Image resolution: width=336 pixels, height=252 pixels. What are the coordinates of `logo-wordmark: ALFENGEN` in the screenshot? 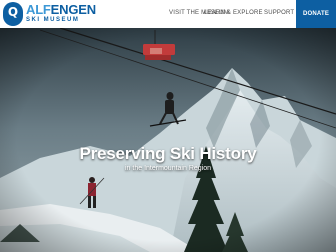 It's located at (61, 9).